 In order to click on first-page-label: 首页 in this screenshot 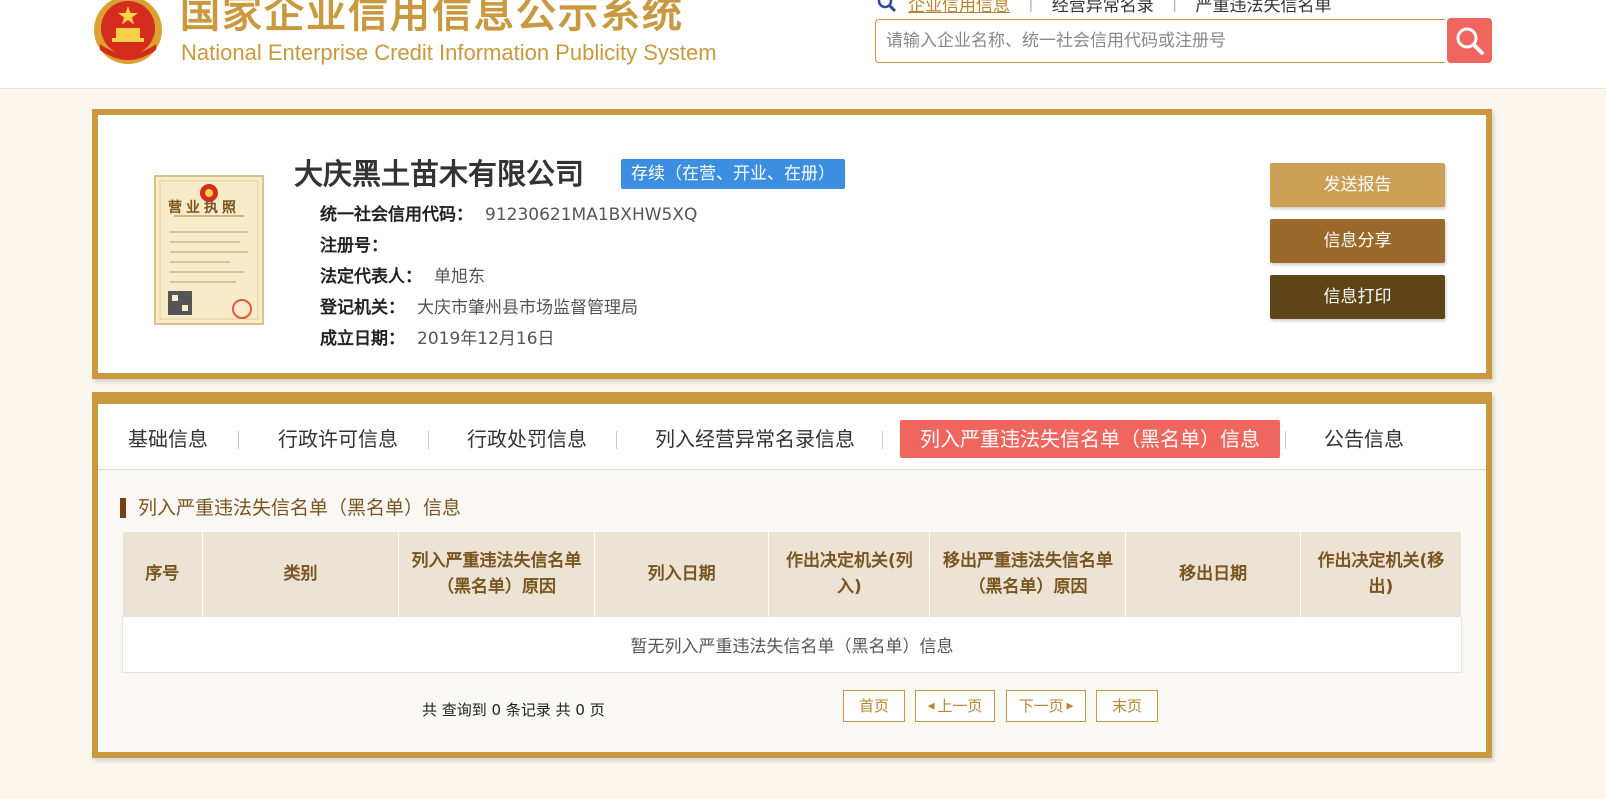, I will do `click(873, 706)`.